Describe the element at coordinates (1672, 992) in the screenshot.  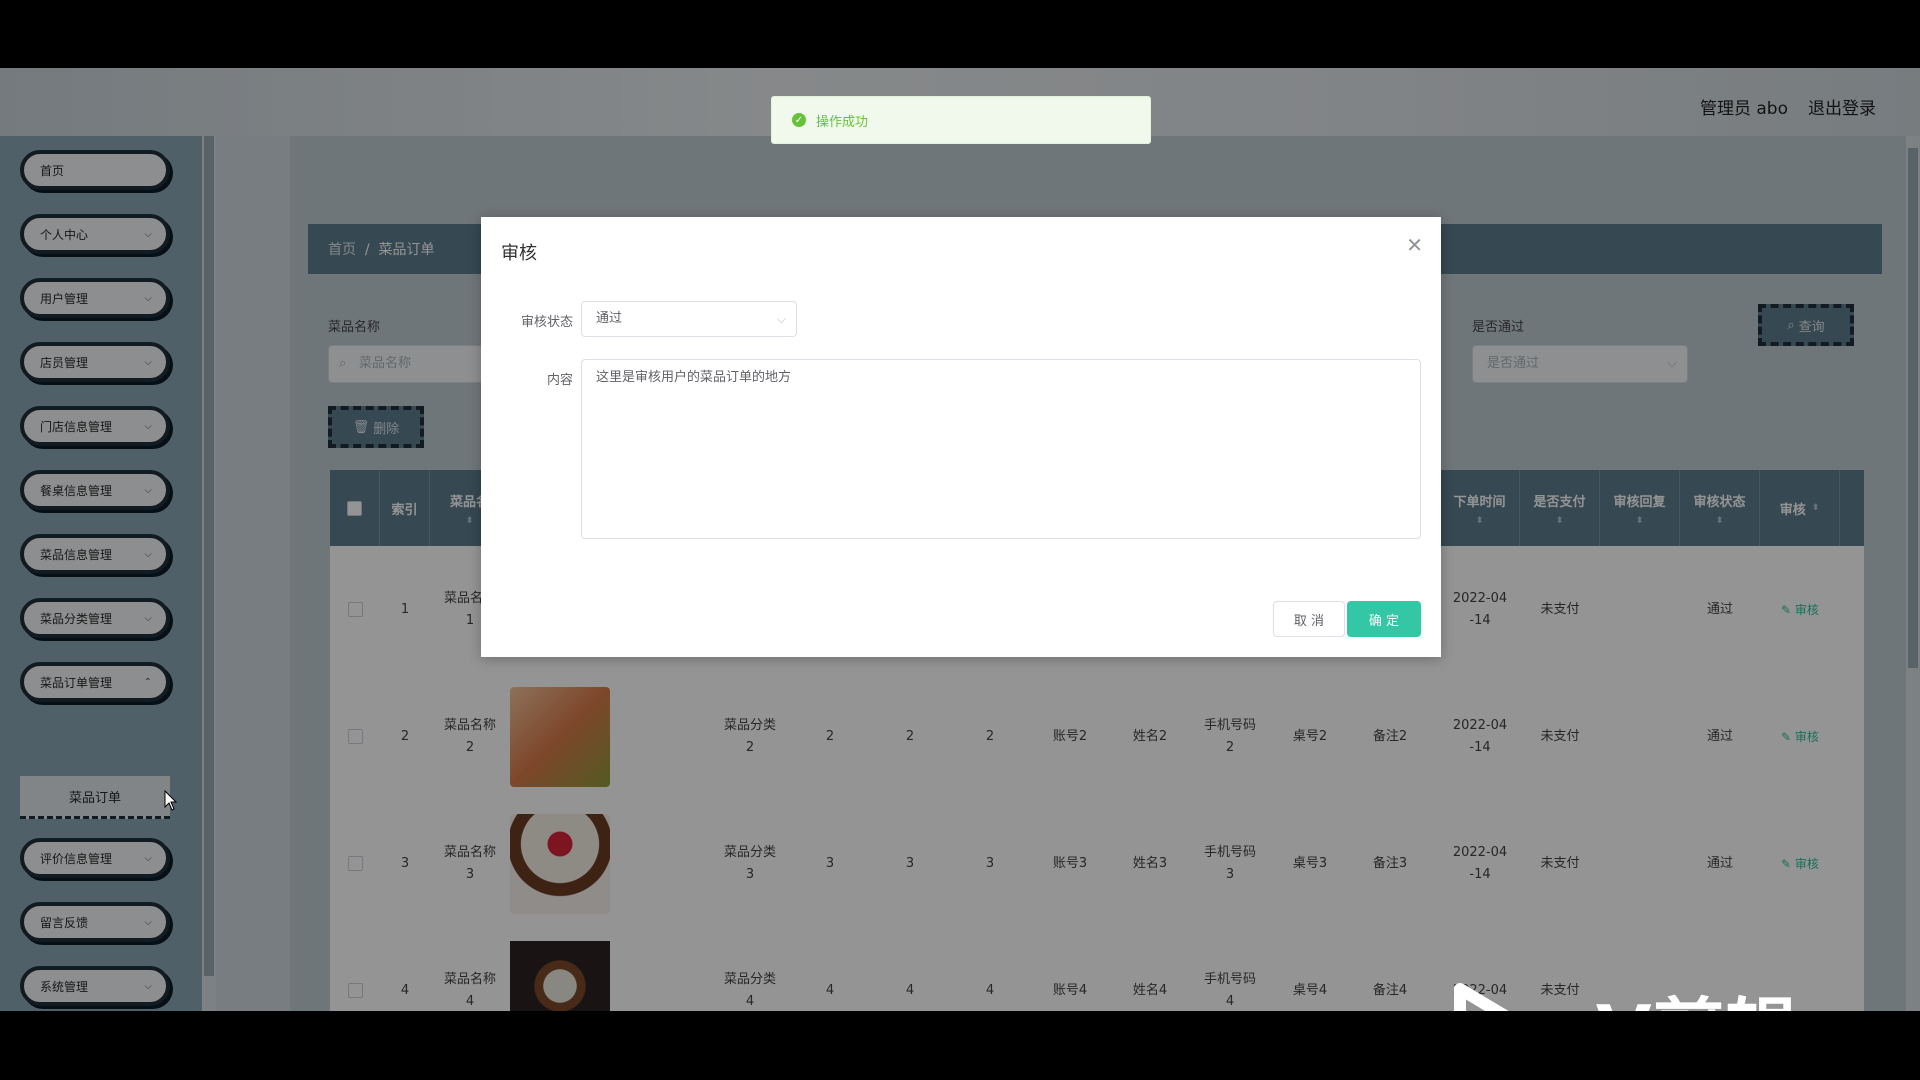
I see `watermark-text: eV剪辑` at that location.